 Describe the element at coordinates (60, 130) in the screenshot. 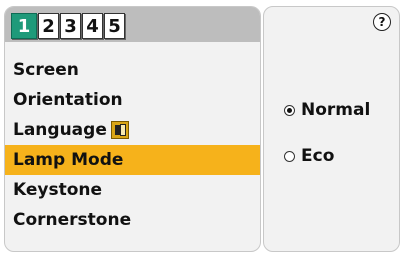

I see `menu-item-label: Language` at that location.